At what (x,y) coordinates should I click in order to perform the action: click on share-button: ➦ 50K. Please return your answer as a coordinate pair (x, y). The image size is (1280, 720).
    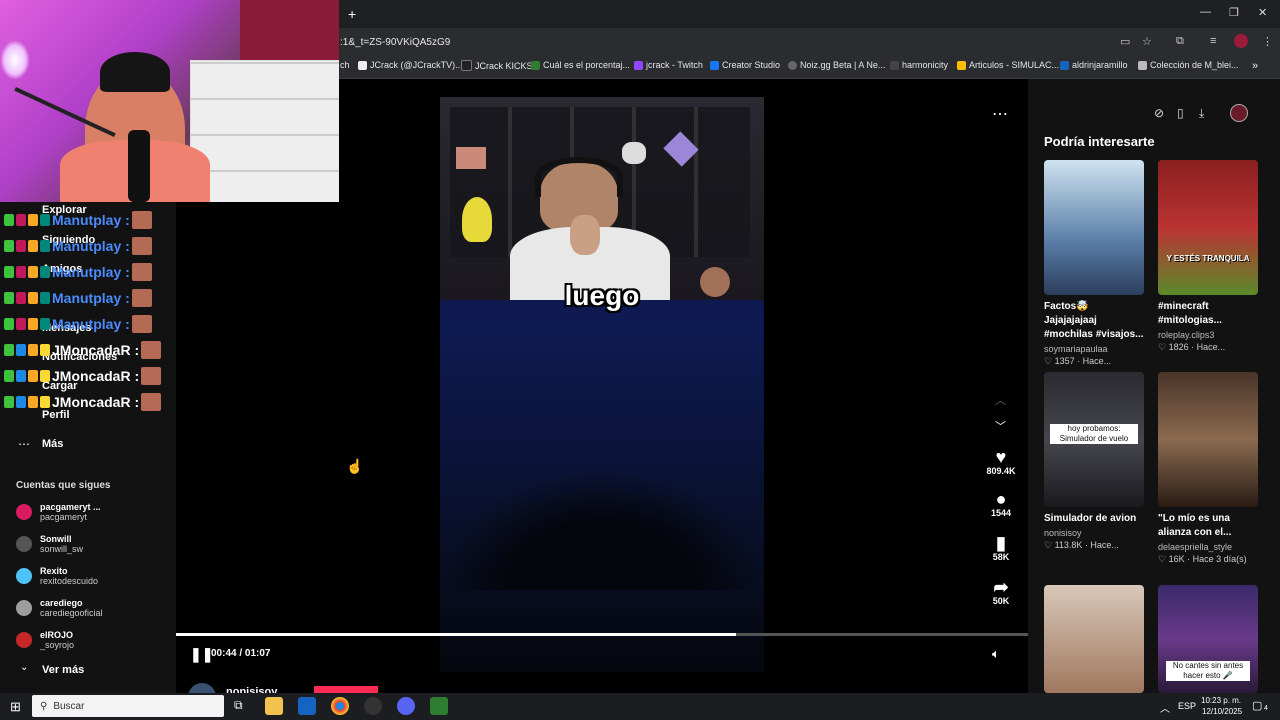
    Looking at the image, I should click on (1001, 592).